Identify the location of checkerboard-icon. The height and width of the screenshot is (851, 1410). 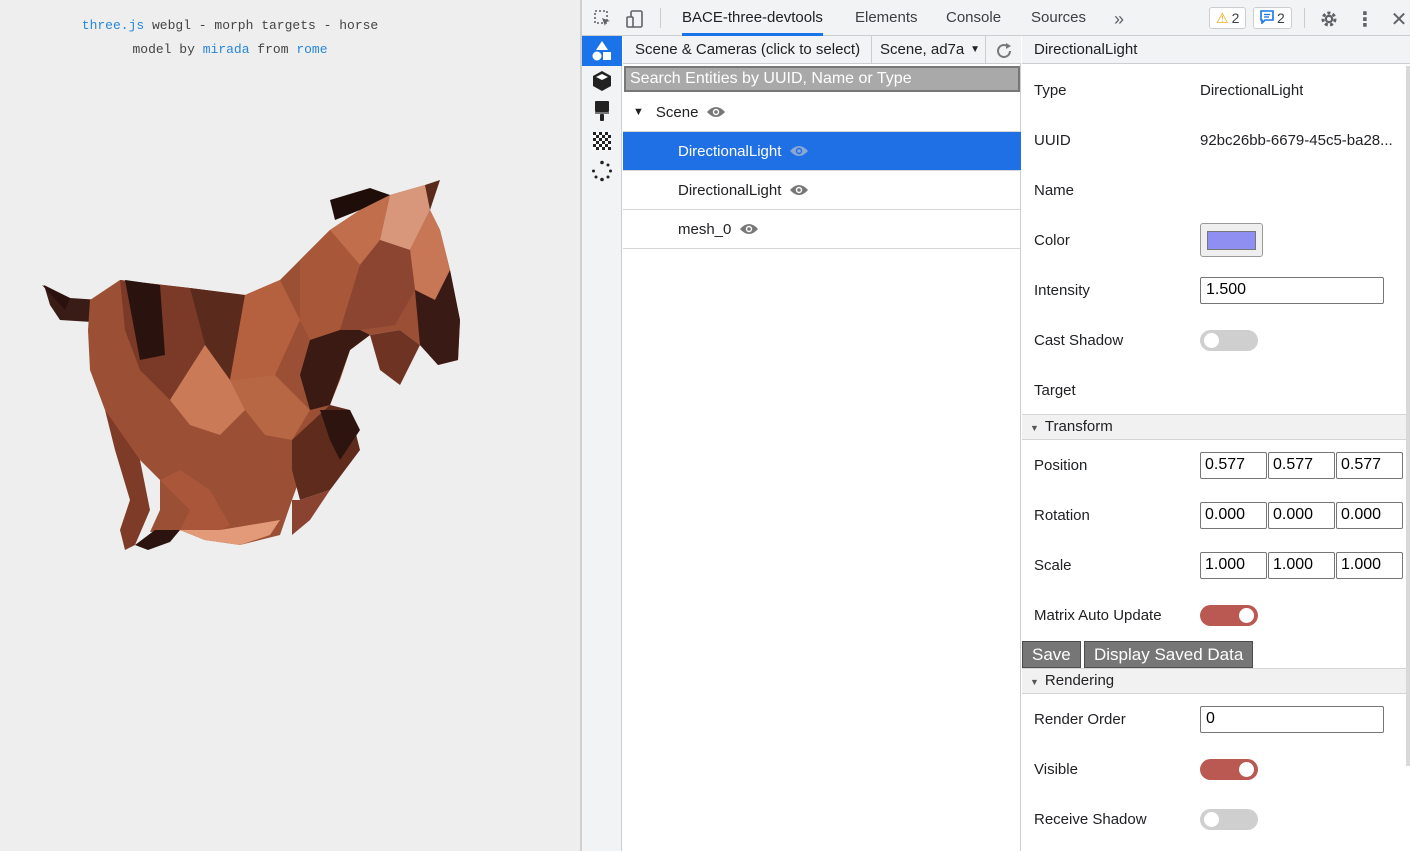
(602, 141).